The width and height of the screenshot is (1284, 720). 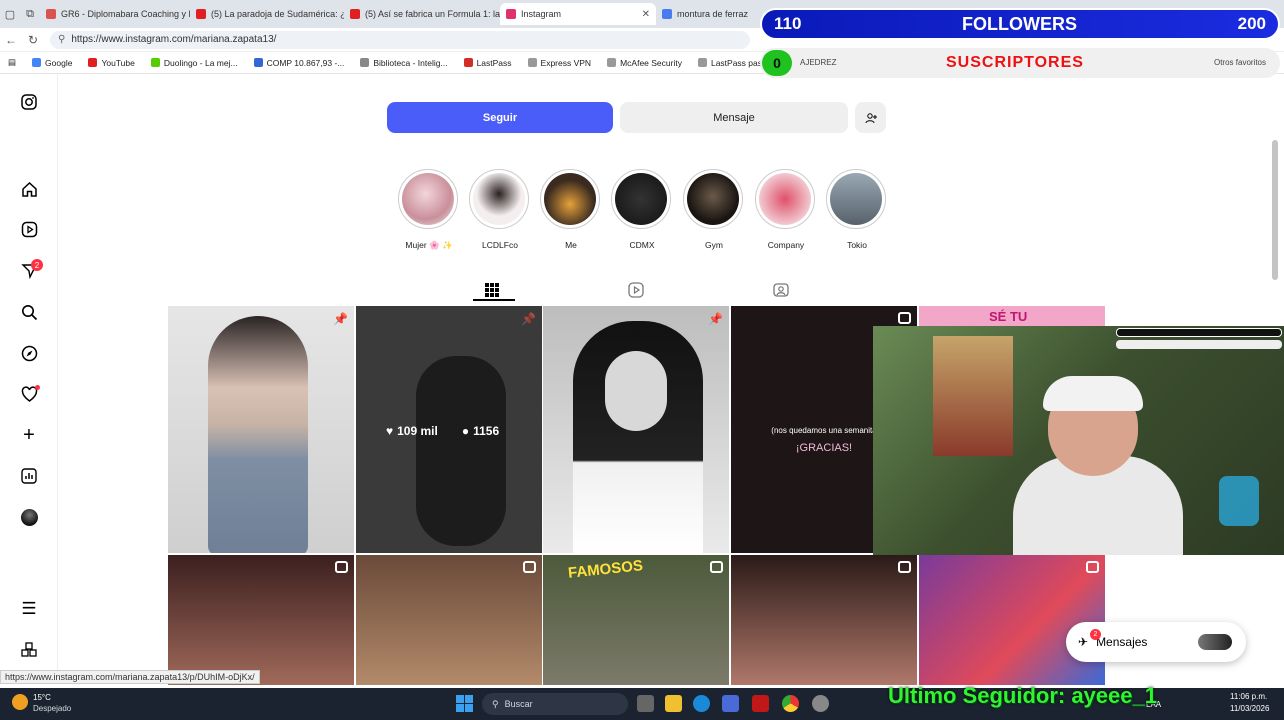 I want to click on post-stats: ♥ 109 mil ● 1156, so click(x=442, y=431).